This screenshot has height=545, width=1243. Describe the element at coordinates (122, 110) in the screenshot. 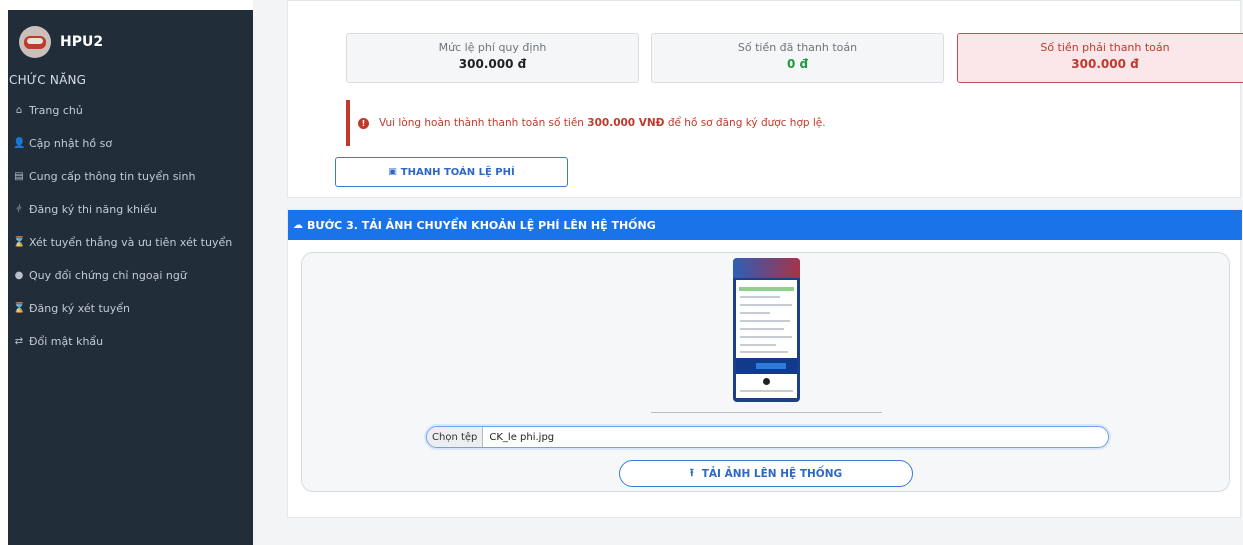

I see `sidebar-item-home: ⌂ Trang chủ` at that location.